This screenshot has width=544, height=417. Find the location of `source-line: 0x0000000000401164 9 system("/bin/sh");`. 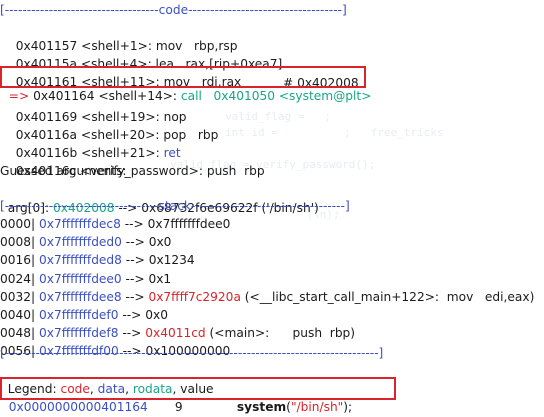

source-line: 0x0000000000401164 9 system("/bin/sh"); is located at coordinates (176, 396).